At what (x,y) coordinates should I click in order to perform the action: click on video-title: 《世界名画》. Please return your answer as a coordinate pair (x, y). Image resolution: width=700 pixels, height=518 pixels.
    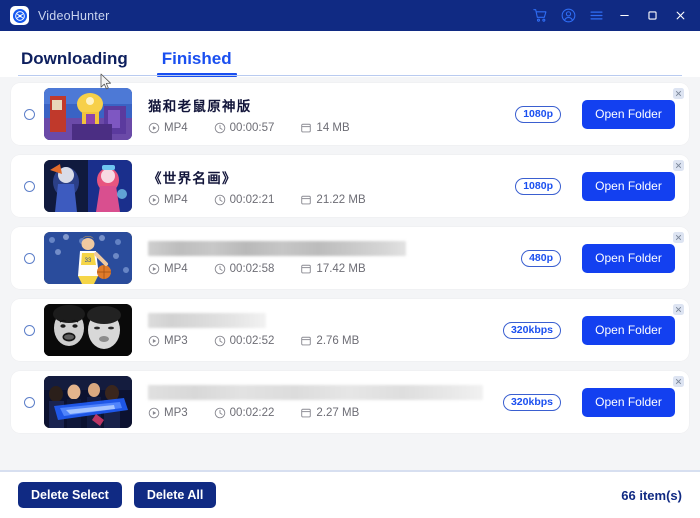
    Looking at the image, I should click on (192, 178).